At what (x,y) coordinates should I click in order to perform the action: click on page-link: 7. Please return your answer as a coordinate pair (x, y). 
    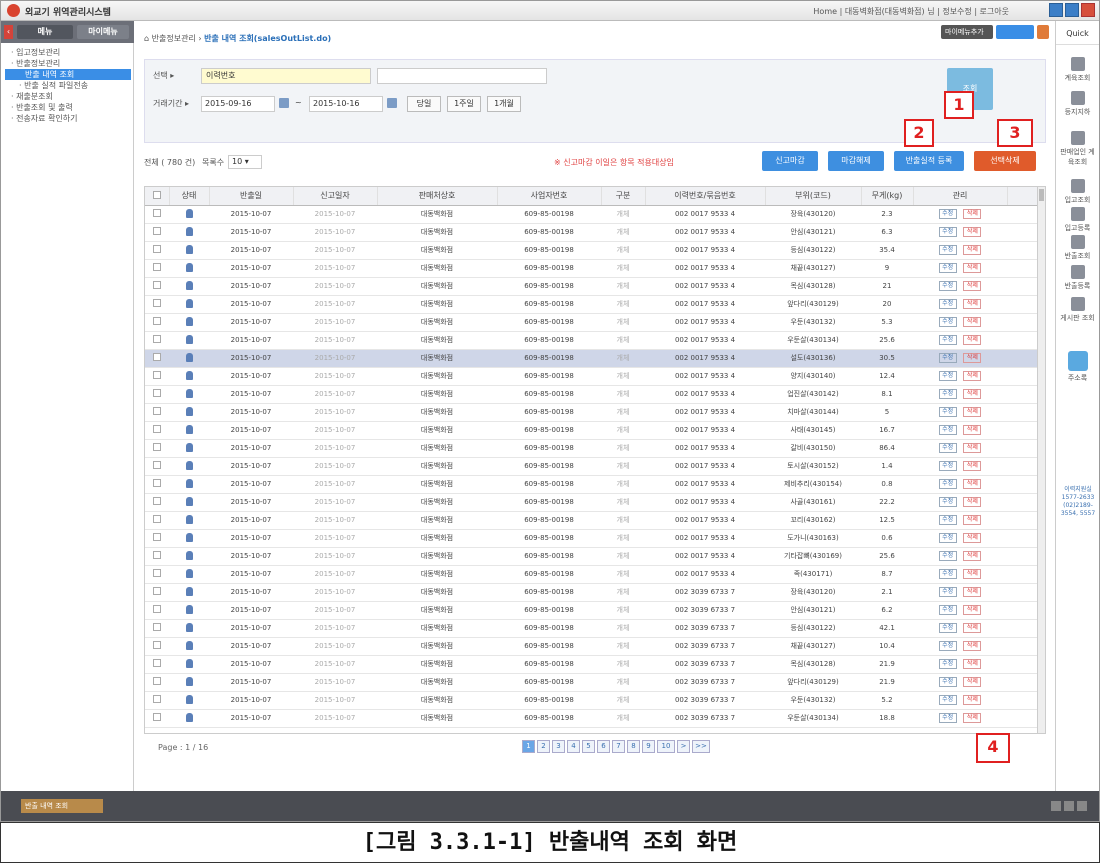
    Looking at the image, I should click on (618, 746).